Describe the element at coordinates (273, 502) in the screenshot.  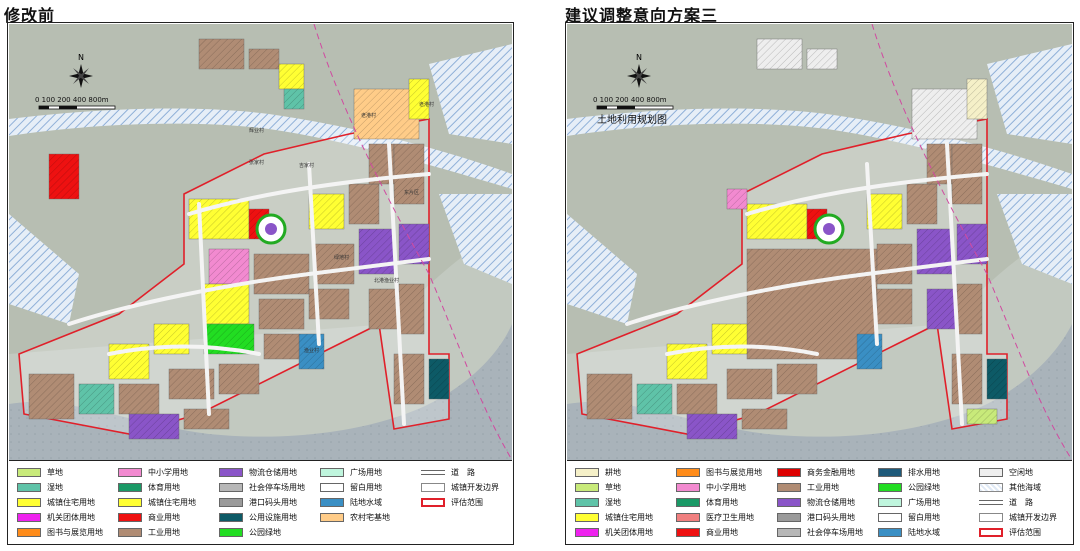
I see `legend-label: 港口码头用地` at that location.